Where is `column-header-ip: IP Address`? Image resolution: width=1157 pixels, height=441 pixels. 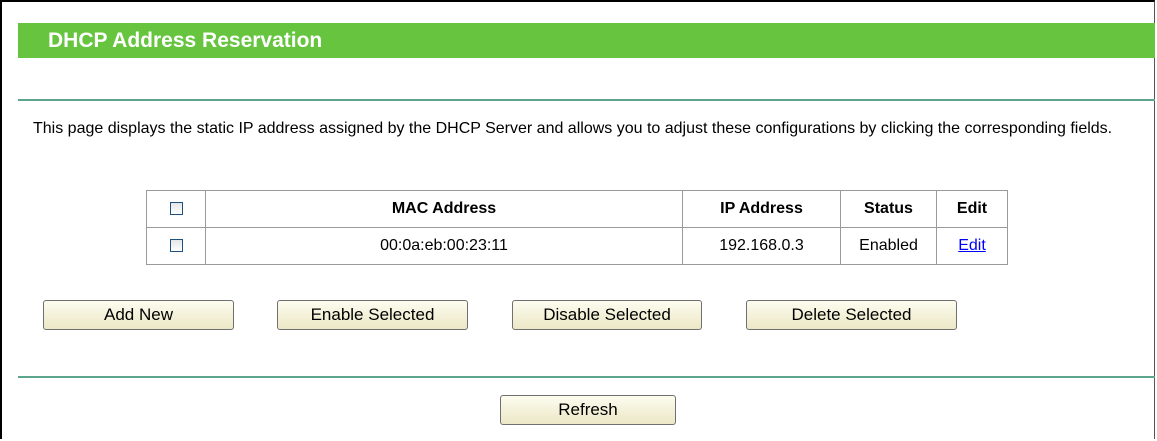 column-header-ip: IP Address is located at coordinates (761, 209).